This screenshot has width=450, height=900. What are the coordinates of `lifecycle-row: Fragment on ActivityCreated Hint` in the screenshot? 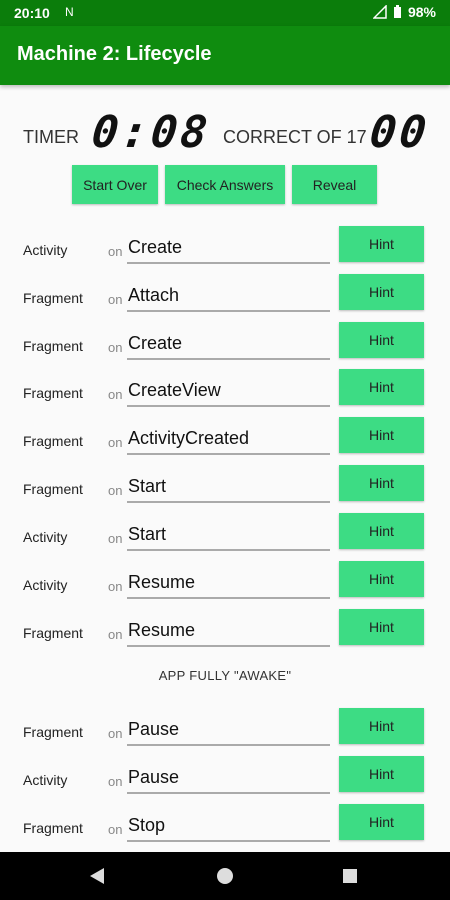 It's located at (225, 441).